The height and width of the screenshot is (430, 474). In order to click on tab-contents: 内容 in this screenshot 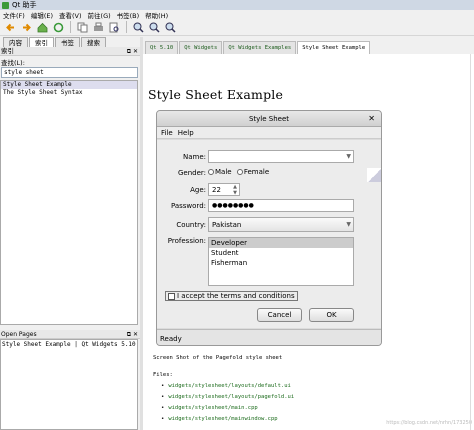, I will do `click(15, 42)`.